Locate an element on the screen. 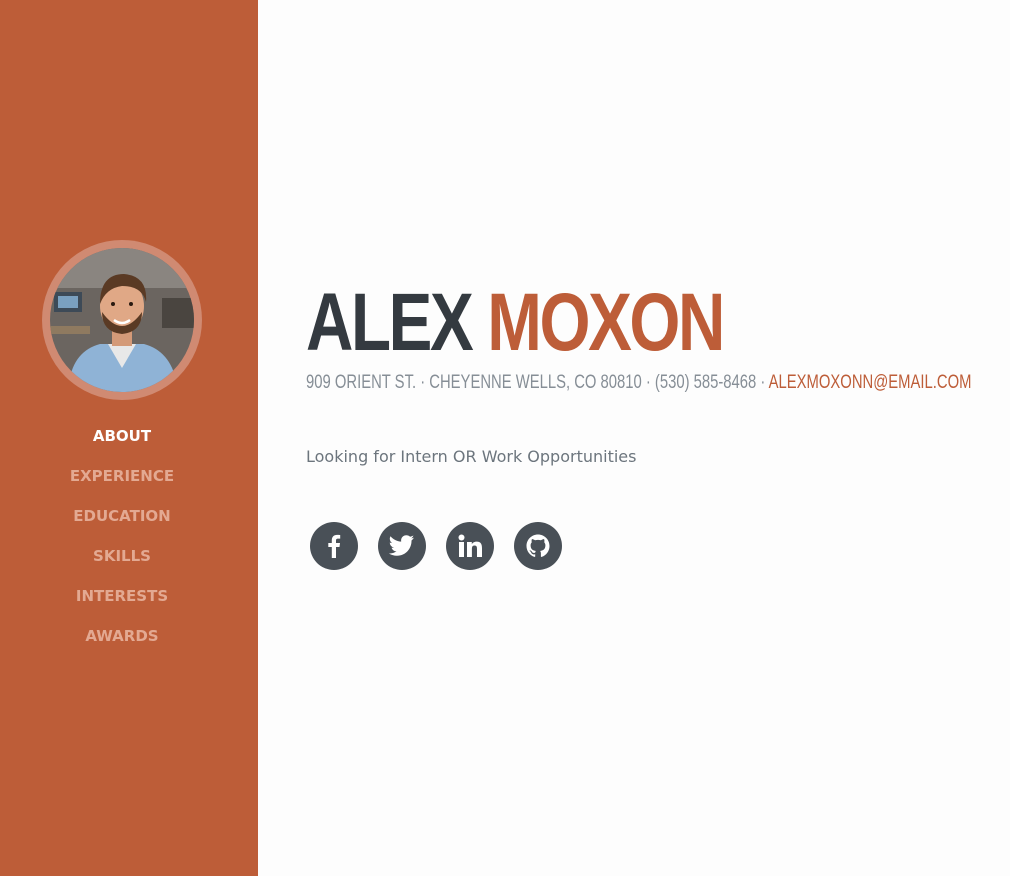 Image resolution: width=1010 pixels, height=876 pixels. profile-photo is located at coordinates (122, 320).